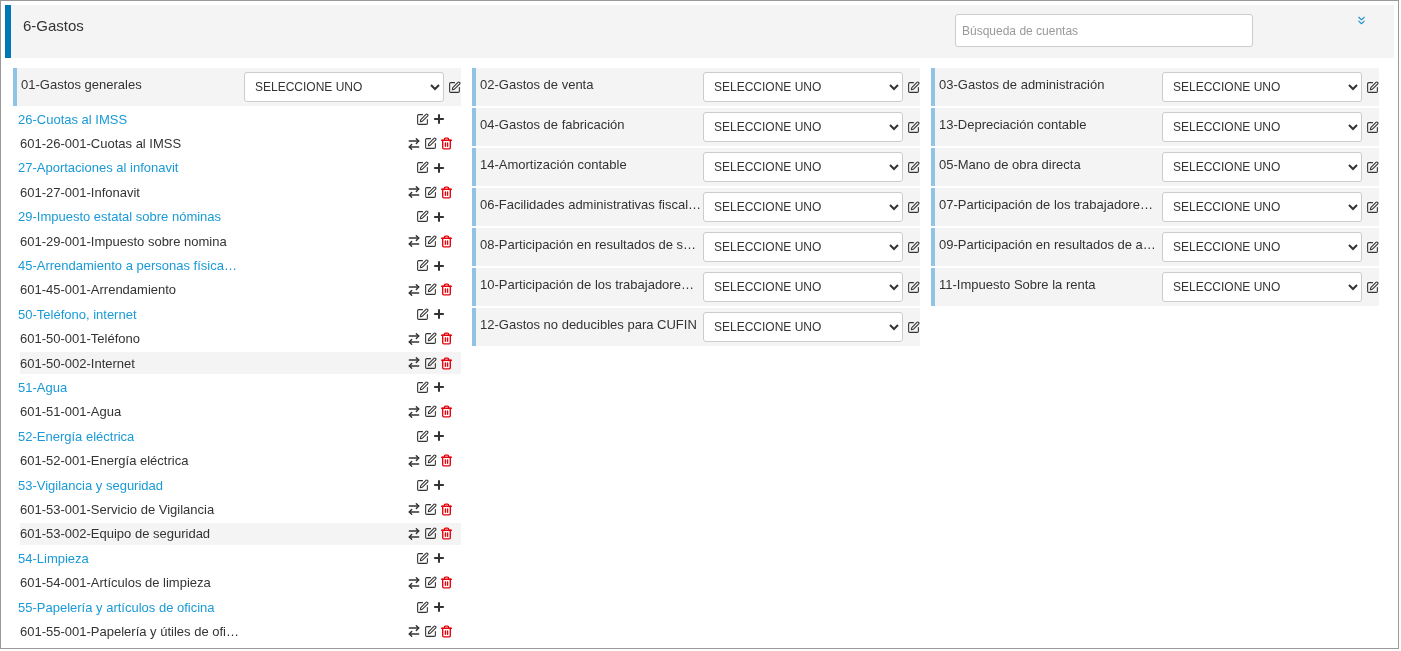  Describe the element at coordinates (123, 241) in the screenshot. I see `account-name: 601-29-001-Impuesto sobre nomina` at that location.